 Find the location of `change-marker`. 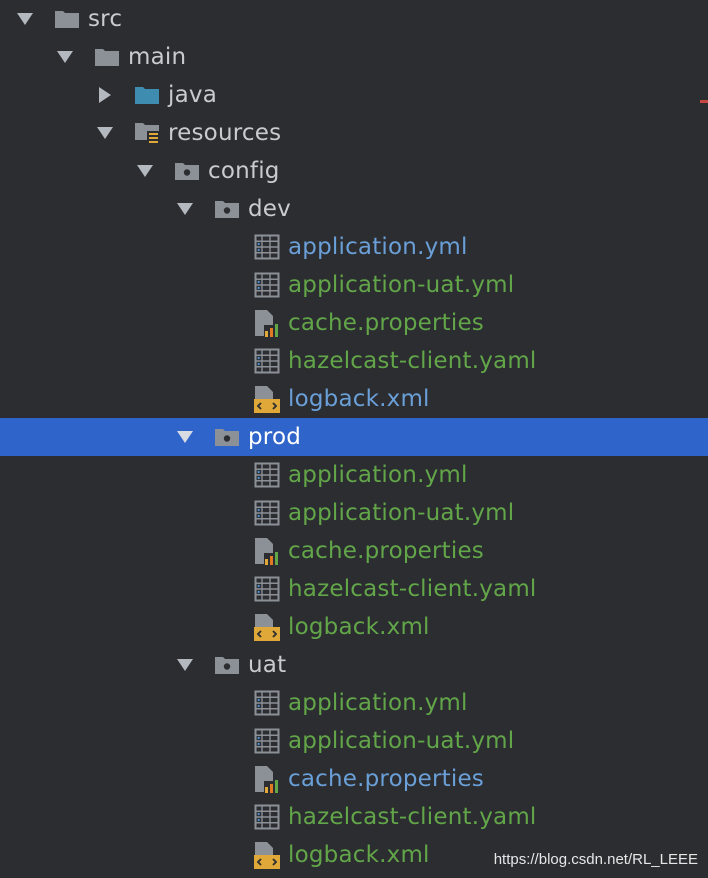

change-marker is located at coordinates (704, 101).